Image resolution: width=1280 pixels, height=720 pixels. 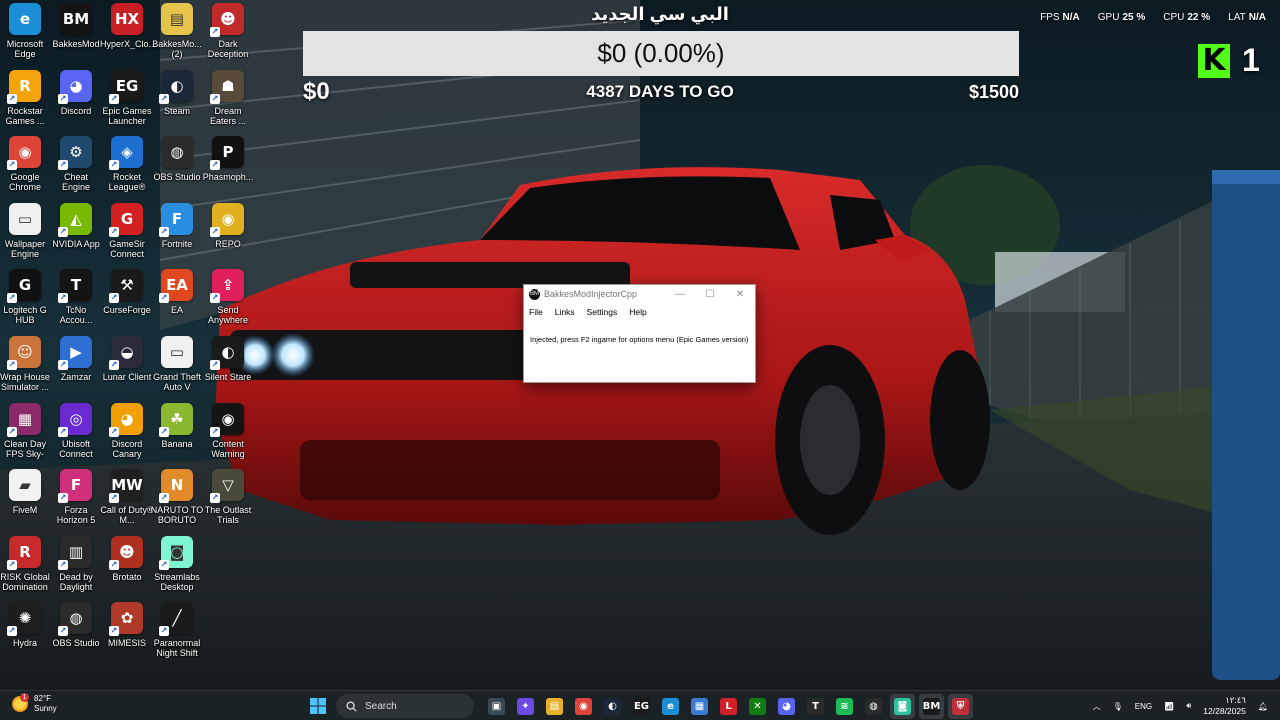 I want to click on language-indicator: ENG, so click(x=1143, y=706).